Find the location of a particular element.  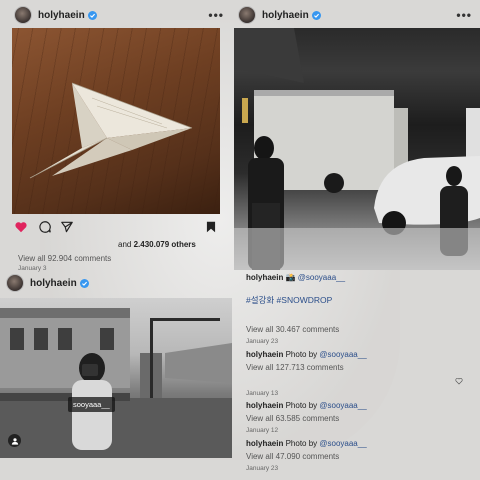

paper-airplane-illustration is located at coordinates (111, 130).